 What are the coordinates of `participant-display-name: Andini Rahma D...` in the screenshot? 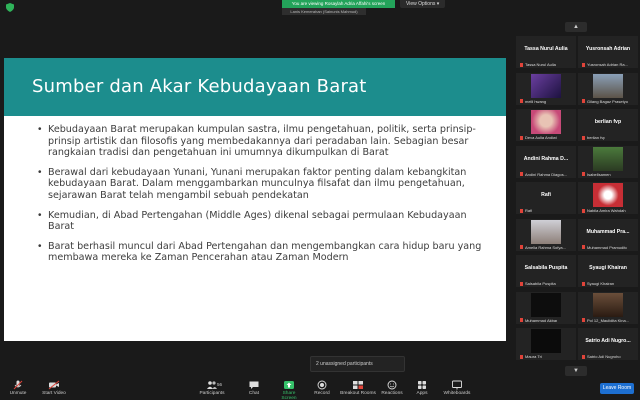 It's located at (546, 158).